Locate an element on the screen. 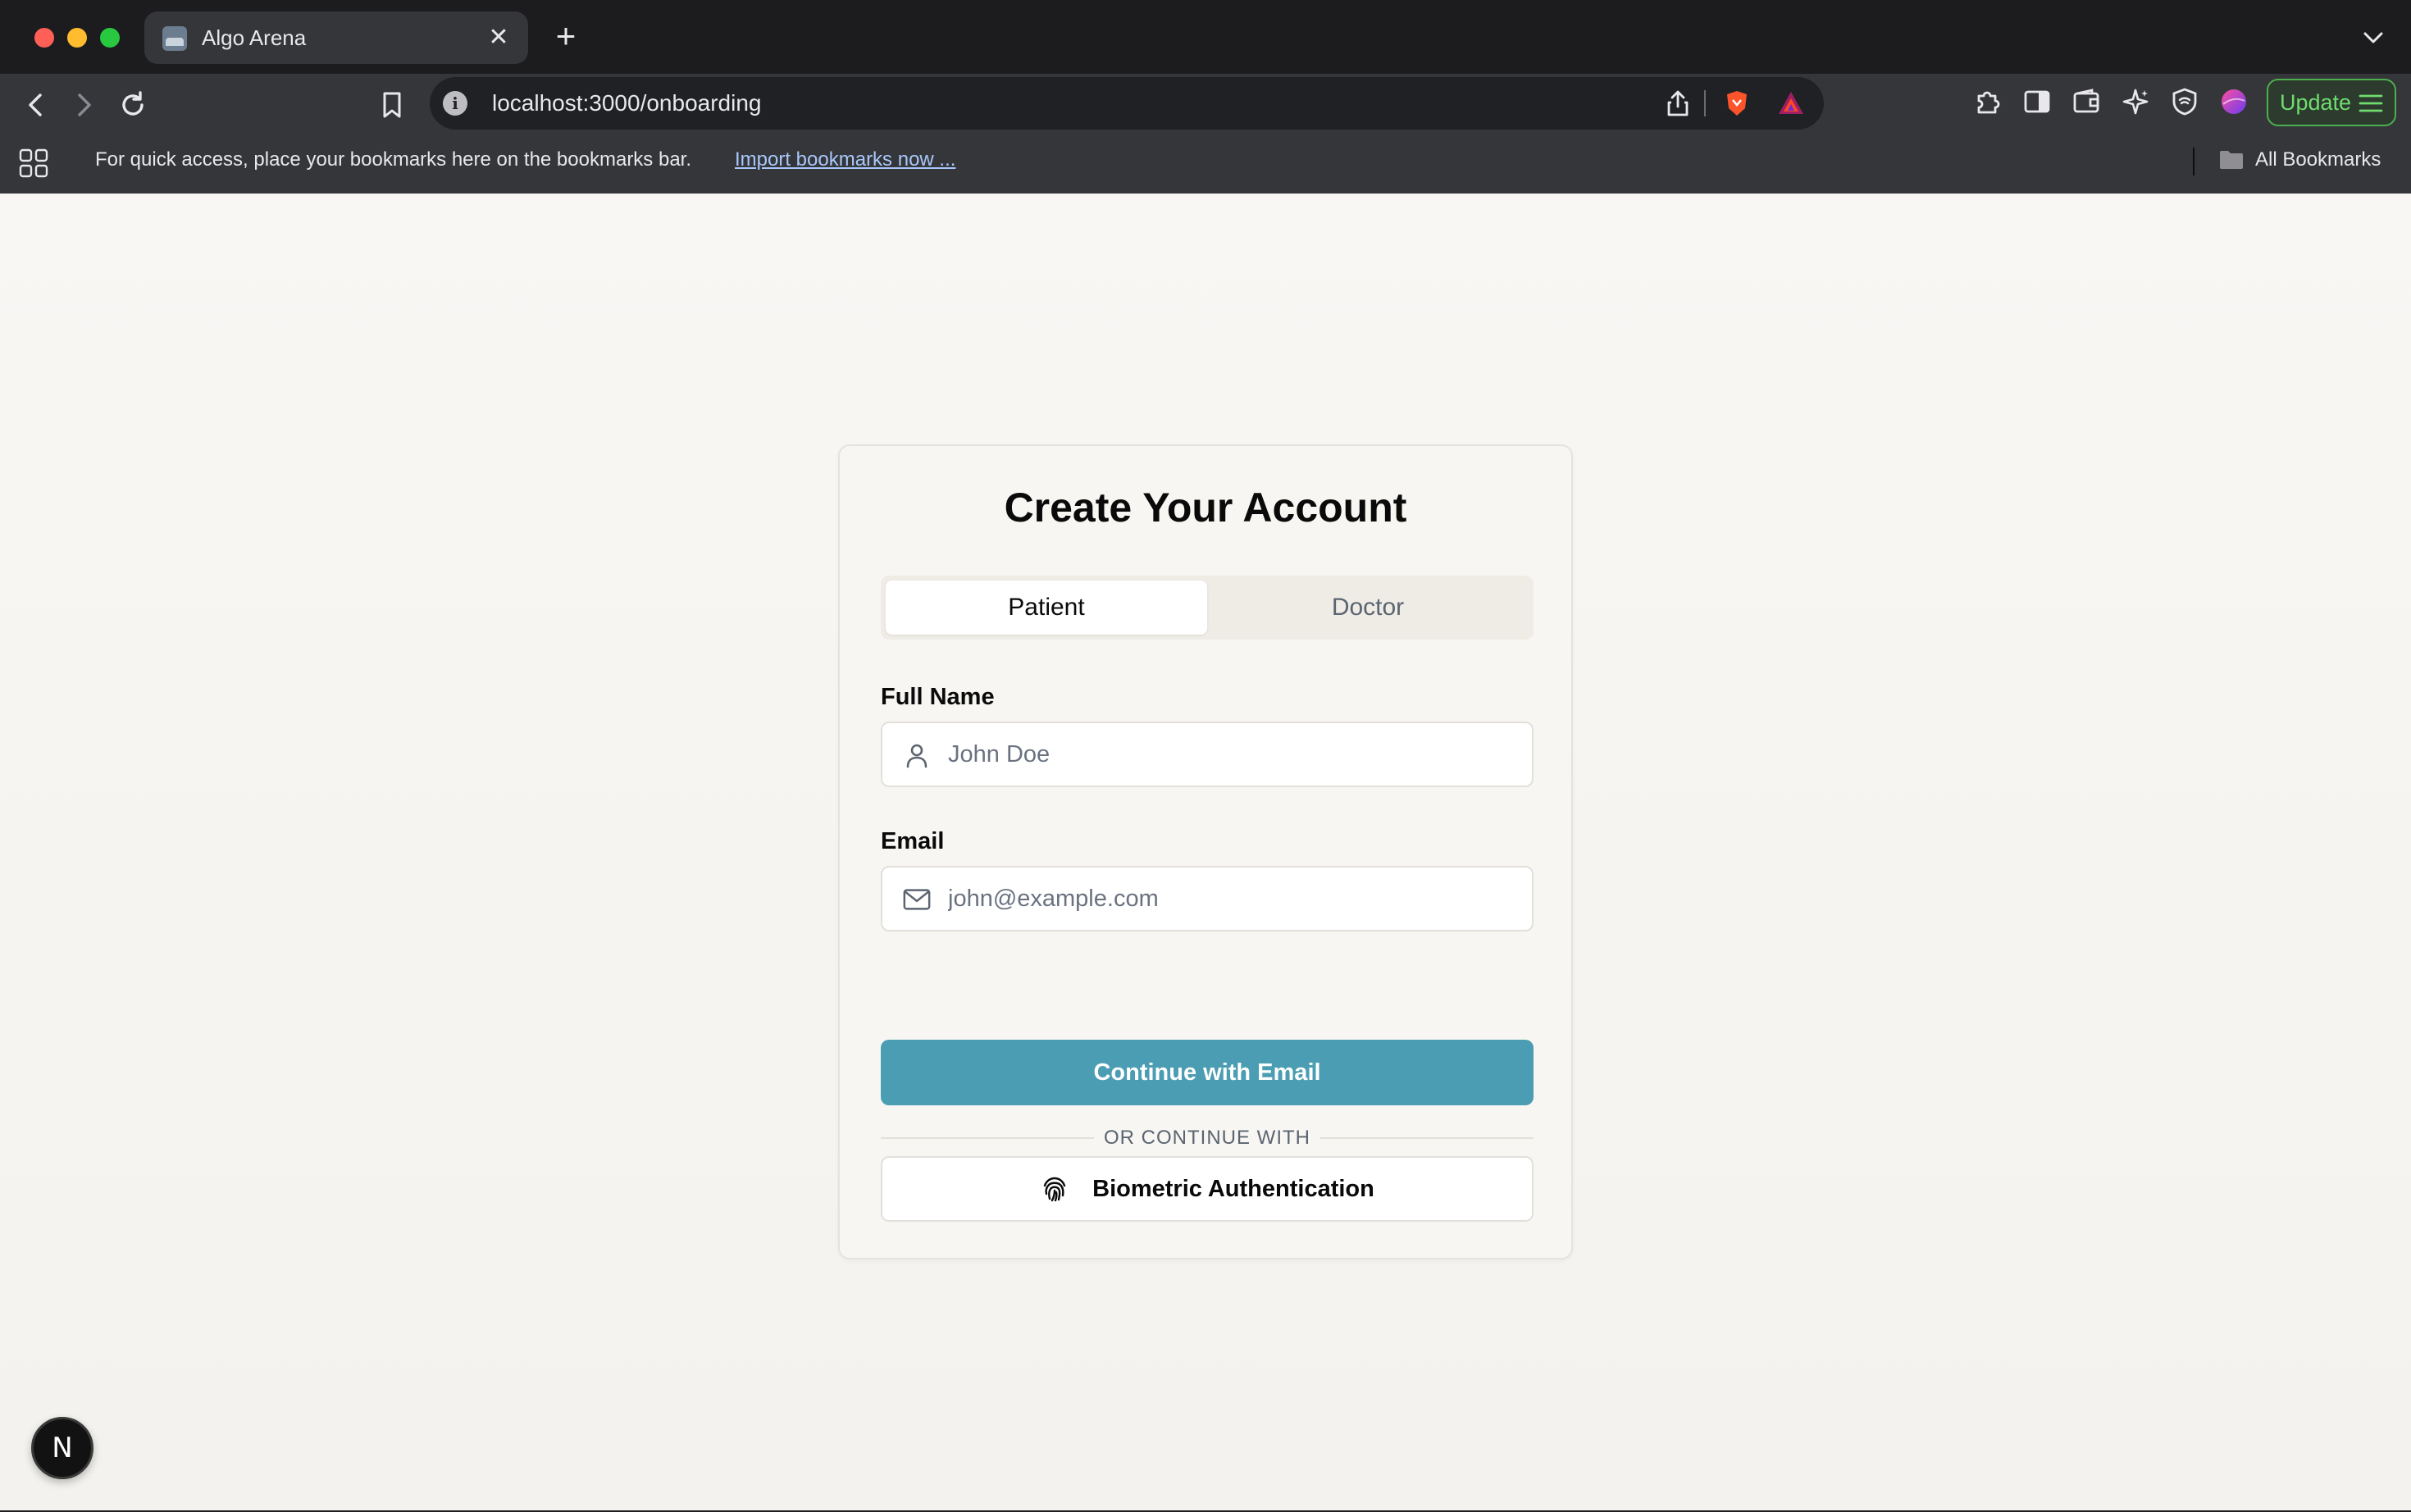 The width and height of the screenshot is (2411, 1512). brave-rewards-icon is located at coordinates (1791, 103).